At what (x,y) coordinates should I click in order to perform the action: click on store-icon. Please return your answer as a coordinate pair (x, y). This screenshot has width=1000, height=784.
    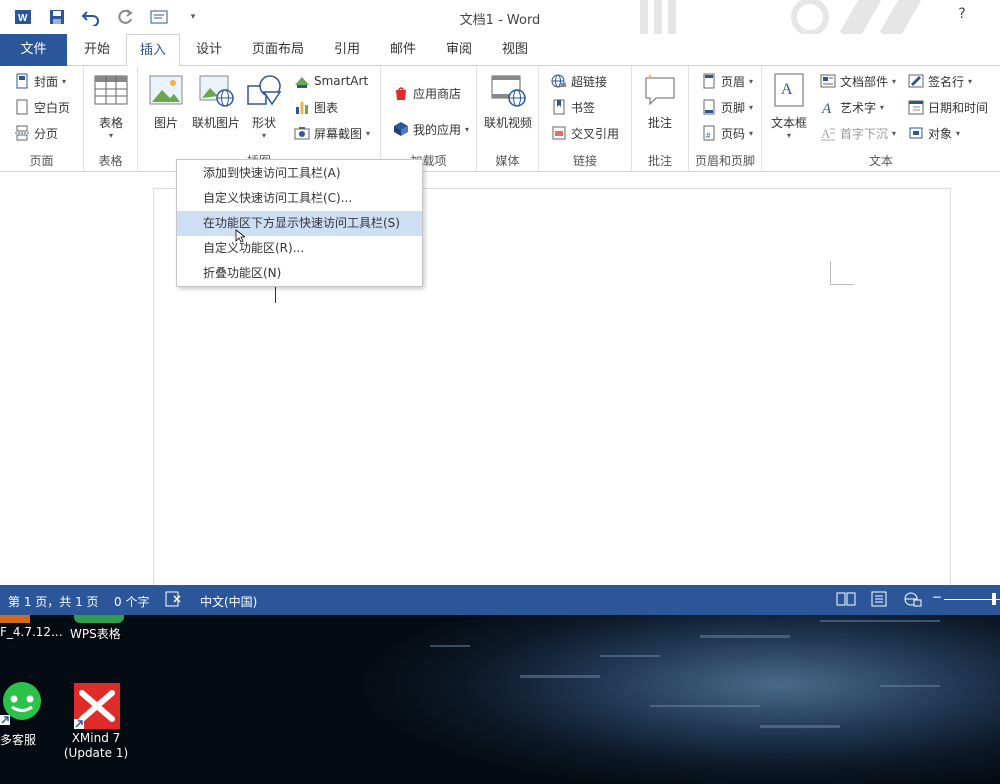
    Looking at the image, I should click on (401, 93).